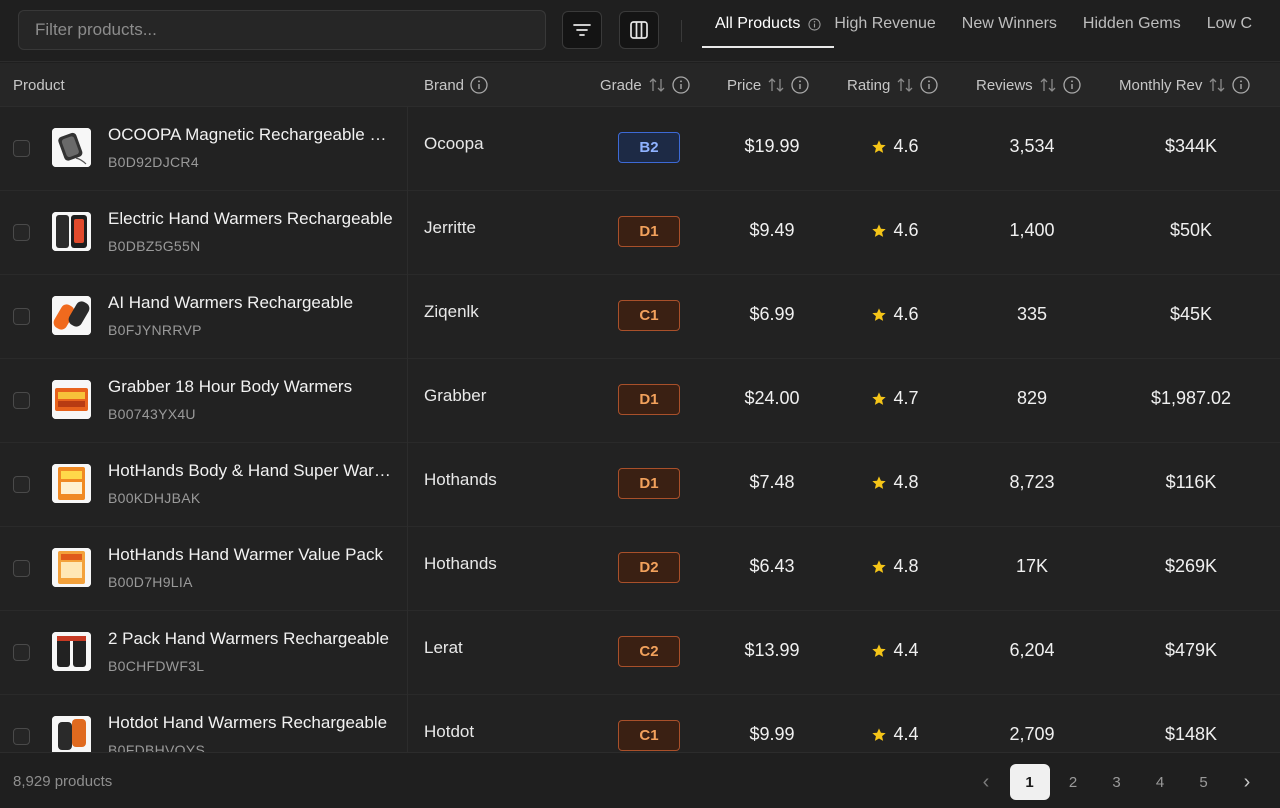 The width and height of the screenshot is (1280, 808). Describe the element at coordinates (39, 85) in the screenshot. I see `header-product: Product` at that location.